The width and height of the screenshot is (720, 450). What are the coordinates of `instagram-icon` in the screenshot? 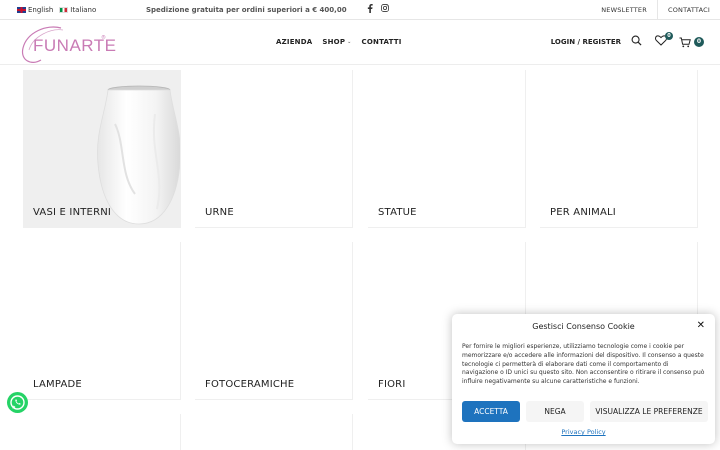 It's located at (385, 9).